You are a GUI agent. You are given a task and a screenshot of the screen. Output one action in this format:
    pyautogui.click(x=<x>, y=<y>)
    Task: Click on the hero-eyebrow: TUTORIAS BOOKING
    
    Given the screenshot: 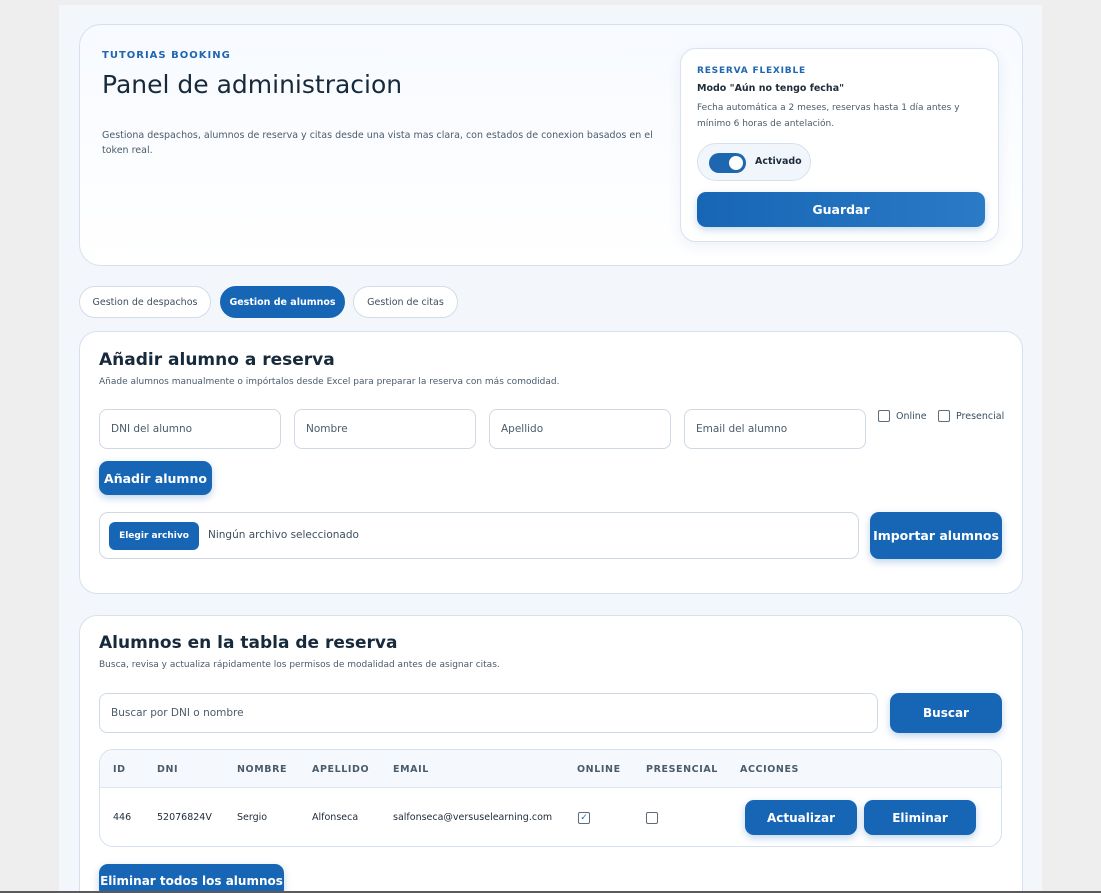 What is the action you would take?
    pyautogui.click(x=166, y=55)
    